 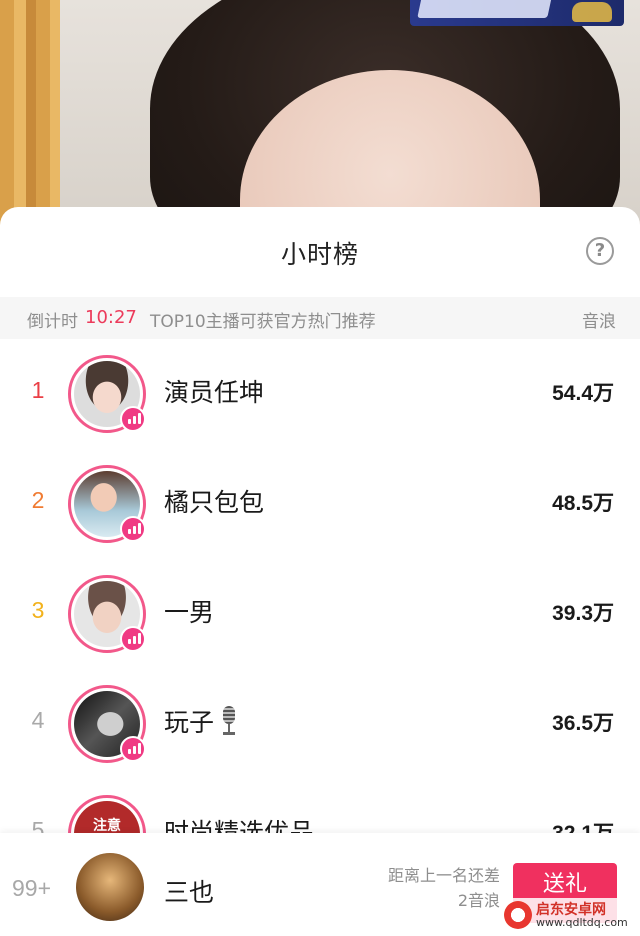 What do you see at coordinates (263, 322) in the screenshot?
I see `promo-text: TOP10主播可获官方热门推荐` at bounding box center [263, 322].